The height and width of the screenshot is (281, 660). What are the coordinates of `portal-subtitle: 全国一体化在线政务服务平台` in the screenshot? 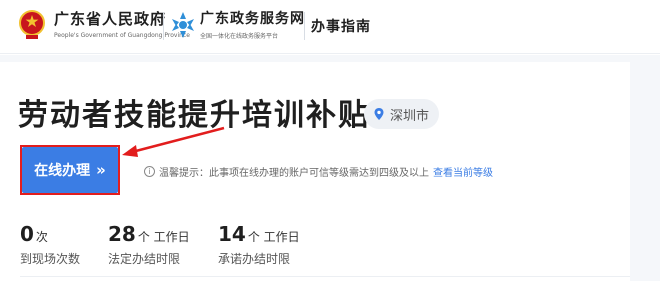 It's located at (239, 36).